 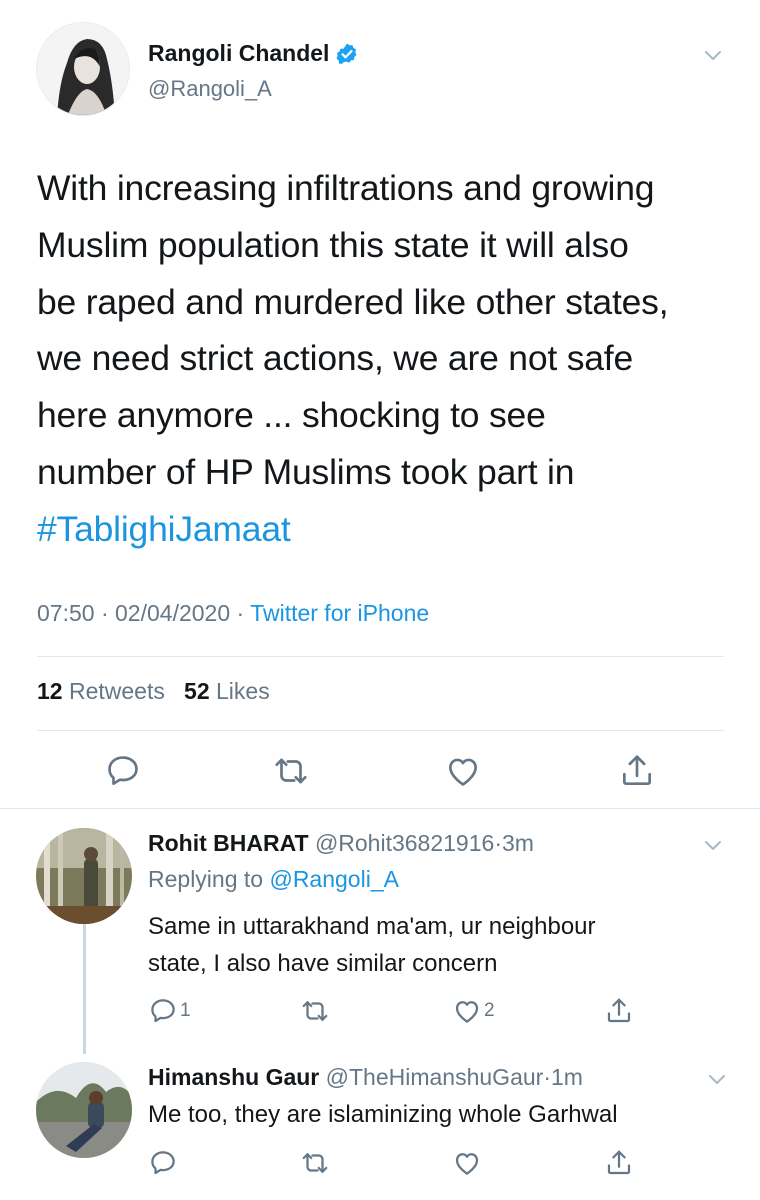 I want to click on reply-header: Rohit BHARAT @Rohit36821916·3m, so click(x=341, y=843).